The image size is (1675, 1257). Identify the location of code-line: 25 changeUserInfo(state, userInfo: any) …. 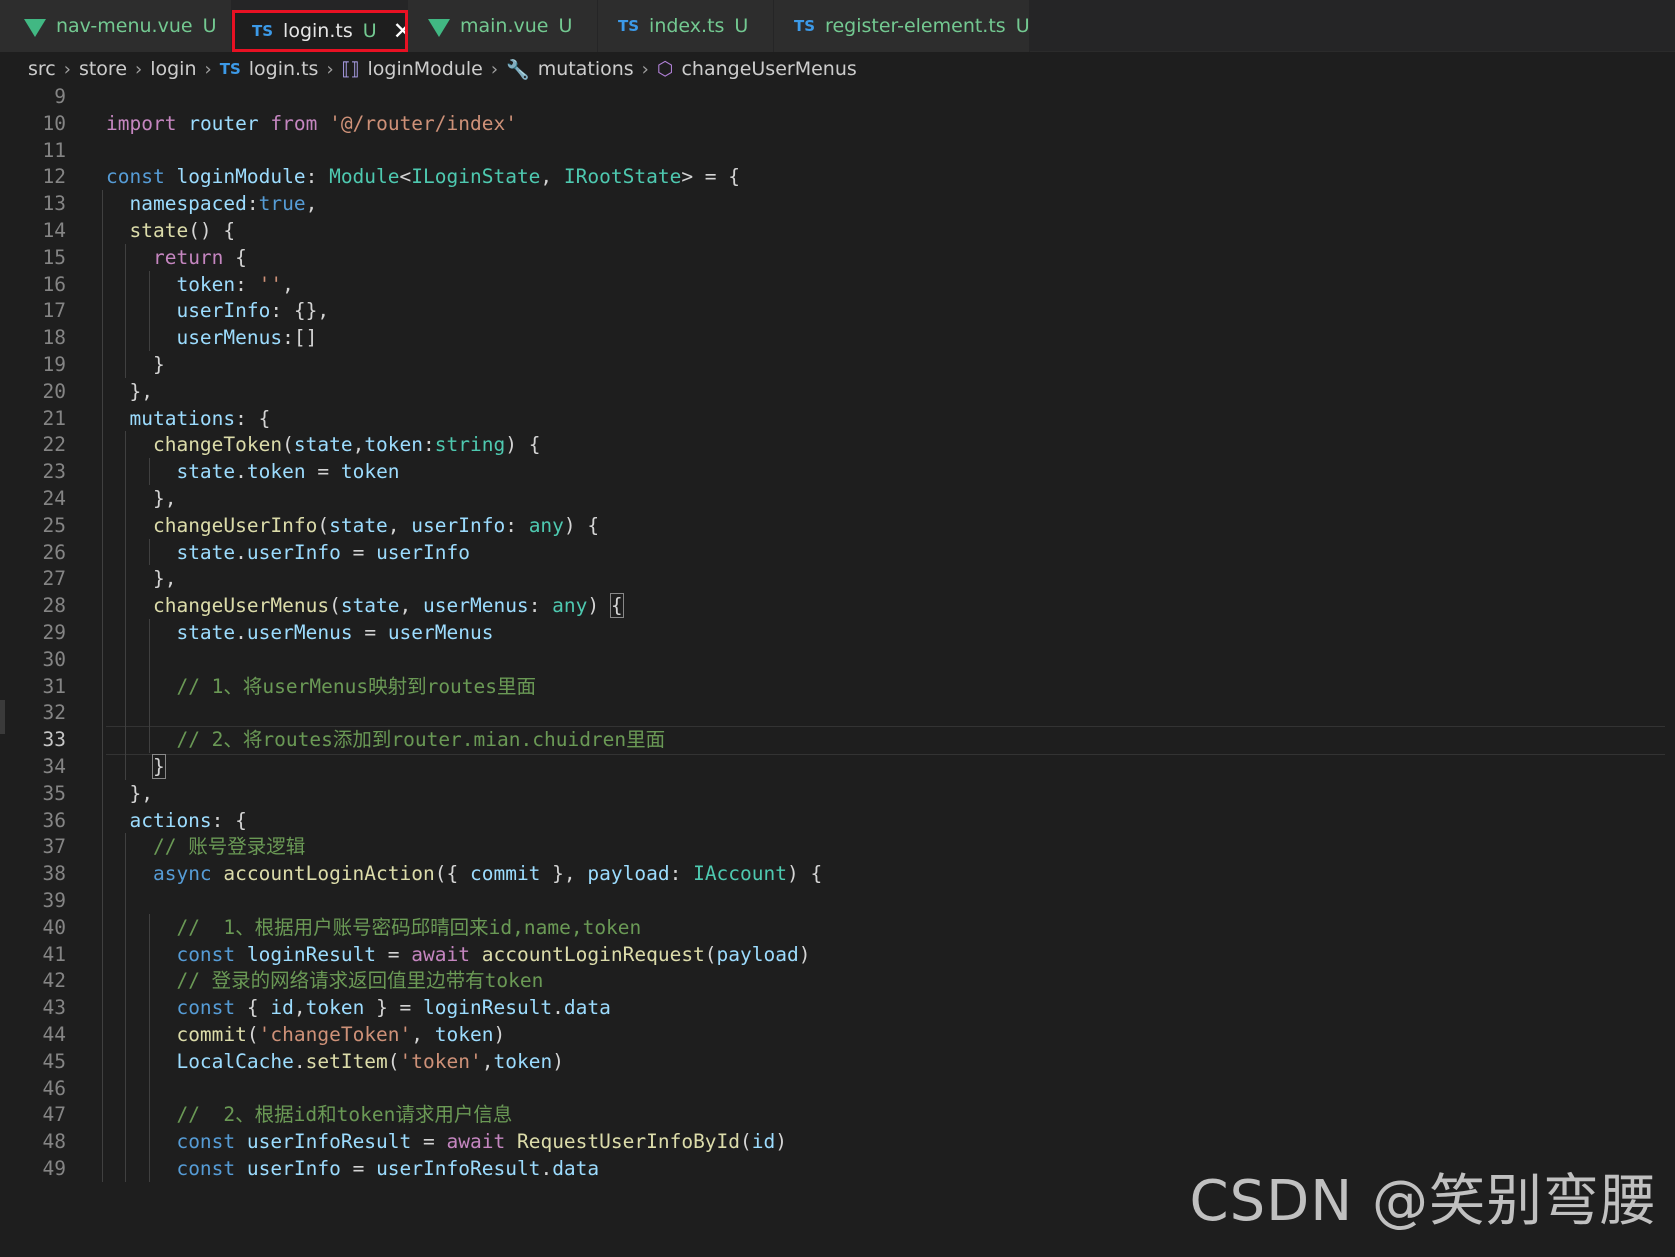
(837, 526).